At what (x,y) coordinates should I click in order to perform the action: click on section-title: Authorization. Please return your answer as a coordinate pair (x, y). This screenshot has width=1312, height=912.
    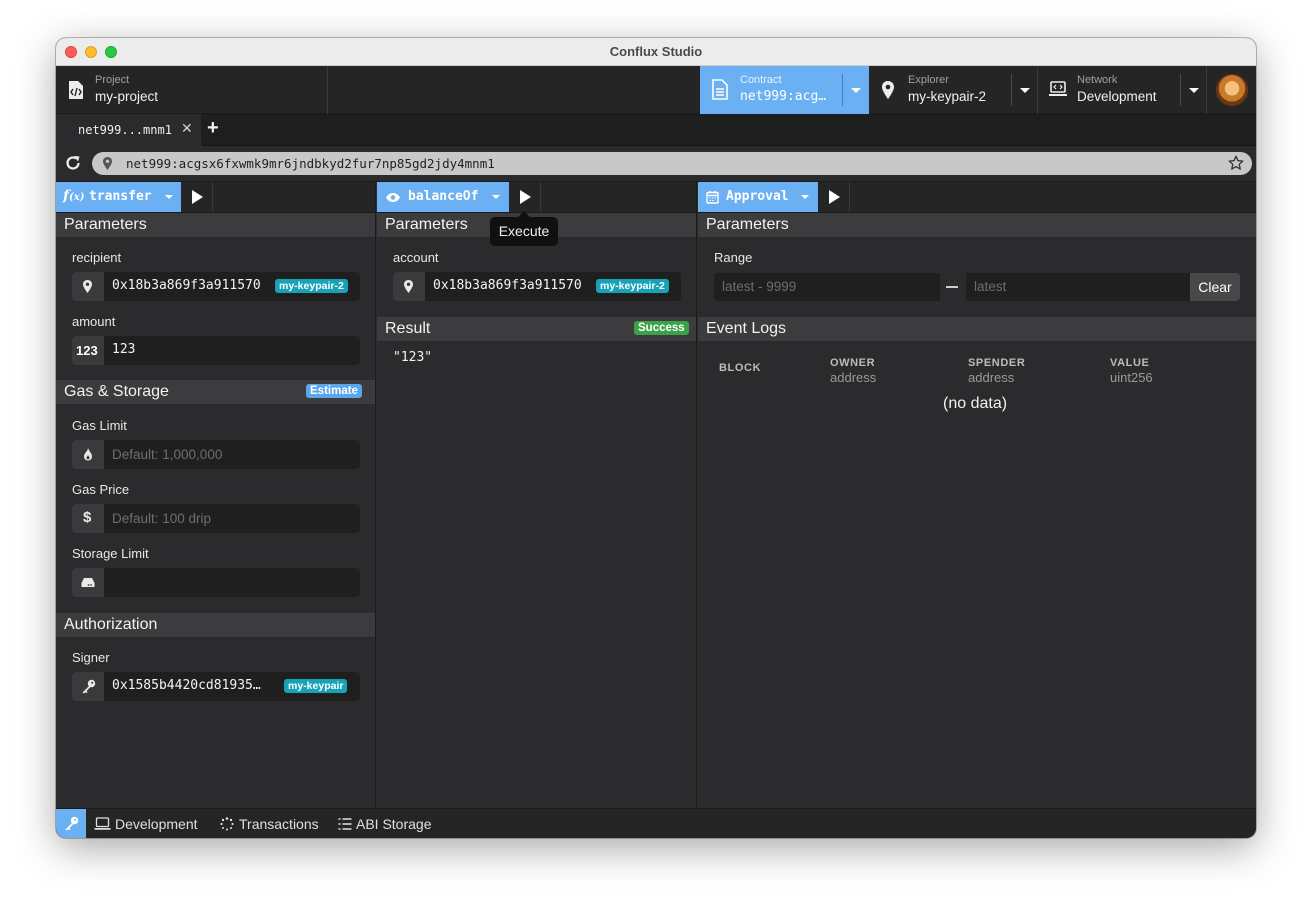
    Looking at the image, I should click on (111, 624).